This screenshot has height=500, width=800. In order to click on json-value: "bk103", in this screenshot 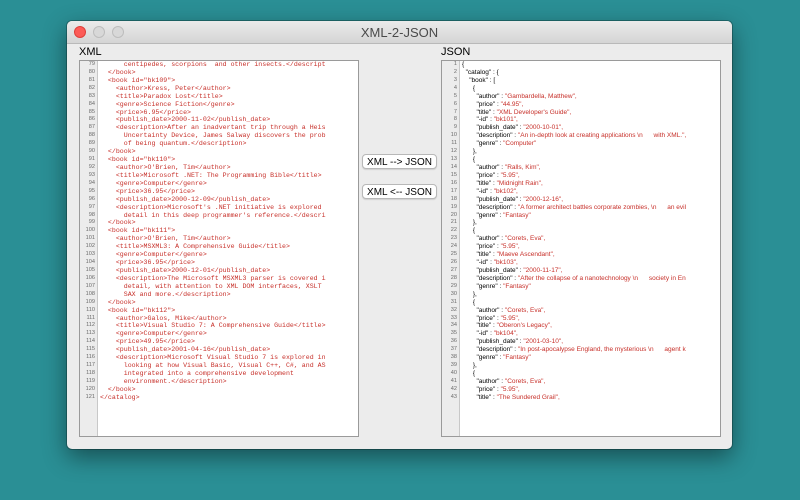, I will do `click(505, 263)`.